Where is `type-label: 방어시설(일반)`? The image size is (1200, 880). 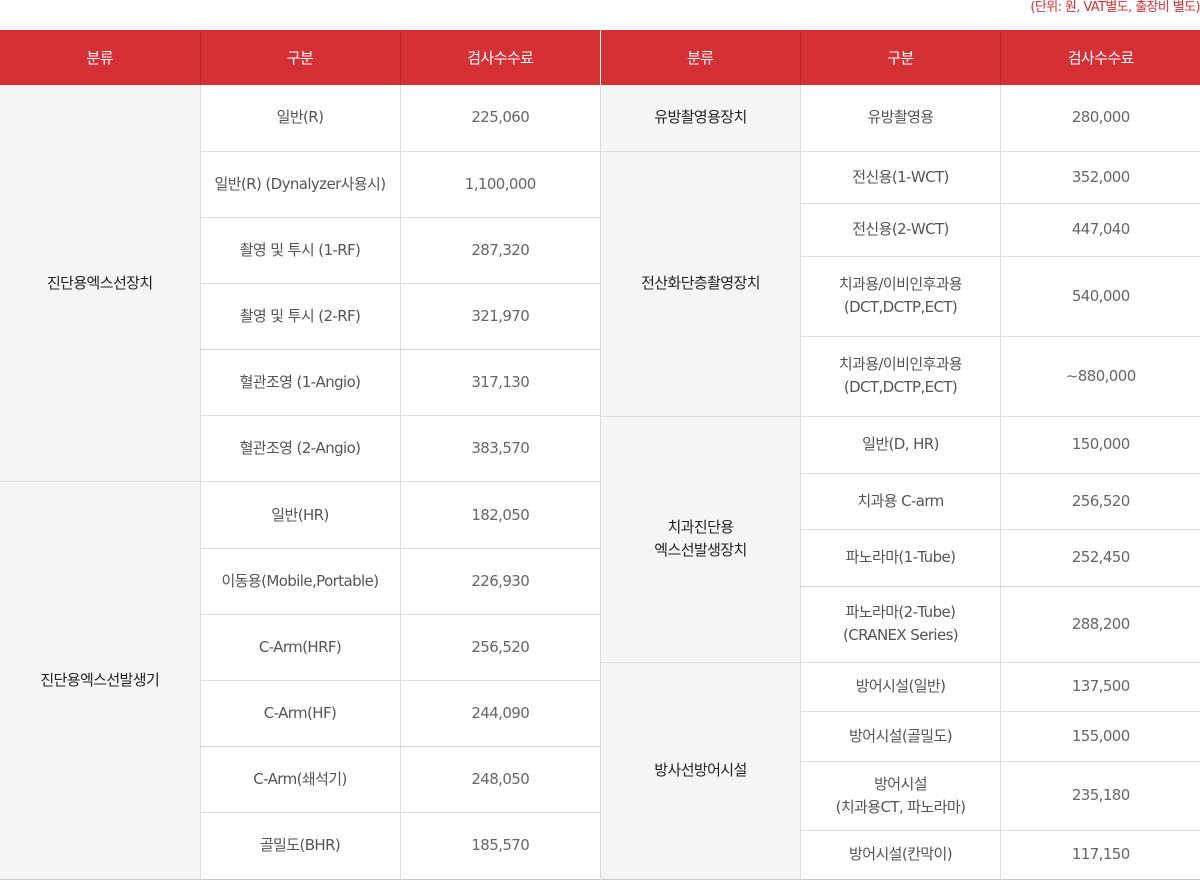
type-label: 방어시설(일반) is located at coordinates (900, 686).